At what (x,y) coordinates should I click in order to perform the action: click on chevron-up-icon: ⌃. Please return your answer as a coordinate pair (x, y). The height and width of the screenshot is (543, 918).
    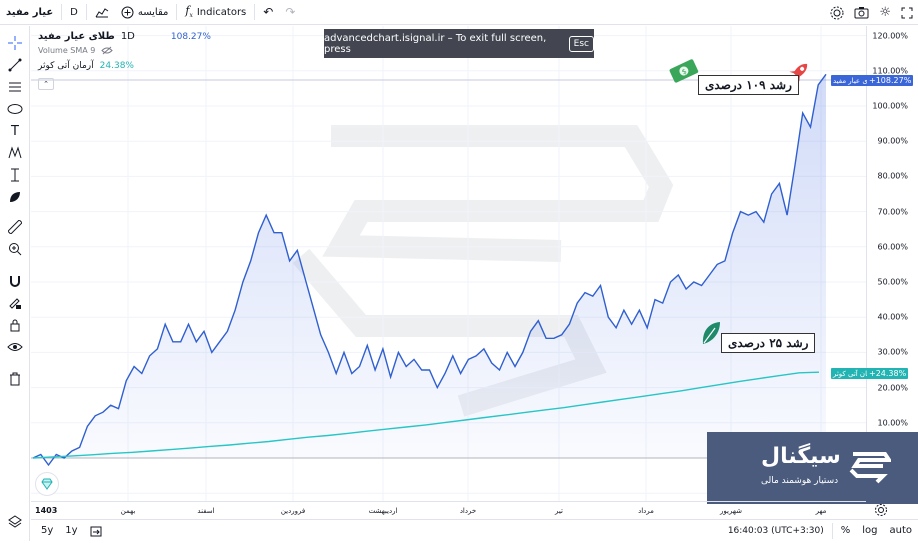
    Looking at the image, I should click on (46, 84).